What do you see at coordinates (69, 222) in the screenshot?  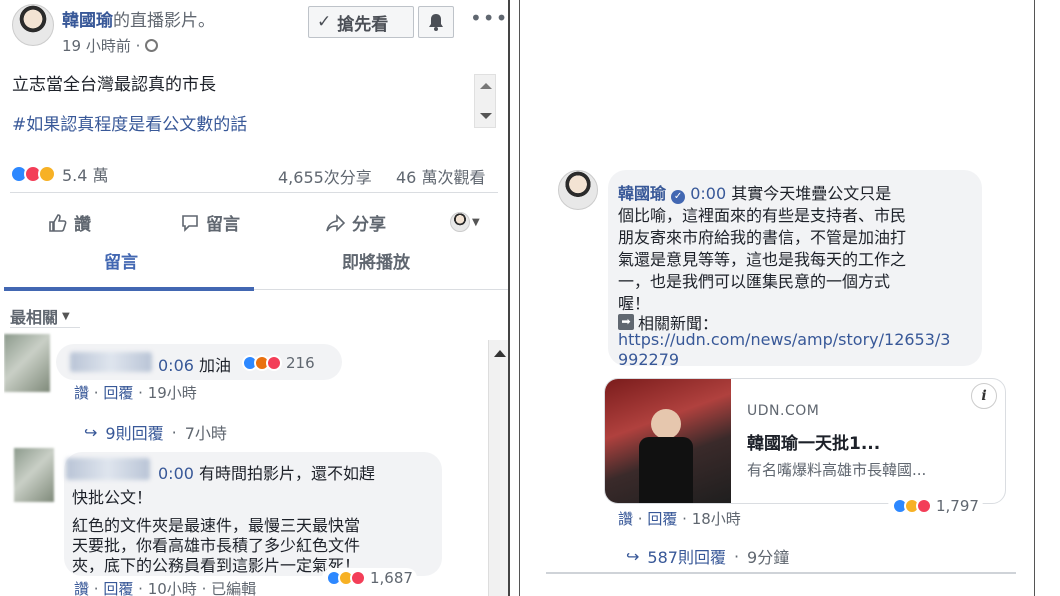 I see `like-button: 讚` at bounding box center [69, 222].